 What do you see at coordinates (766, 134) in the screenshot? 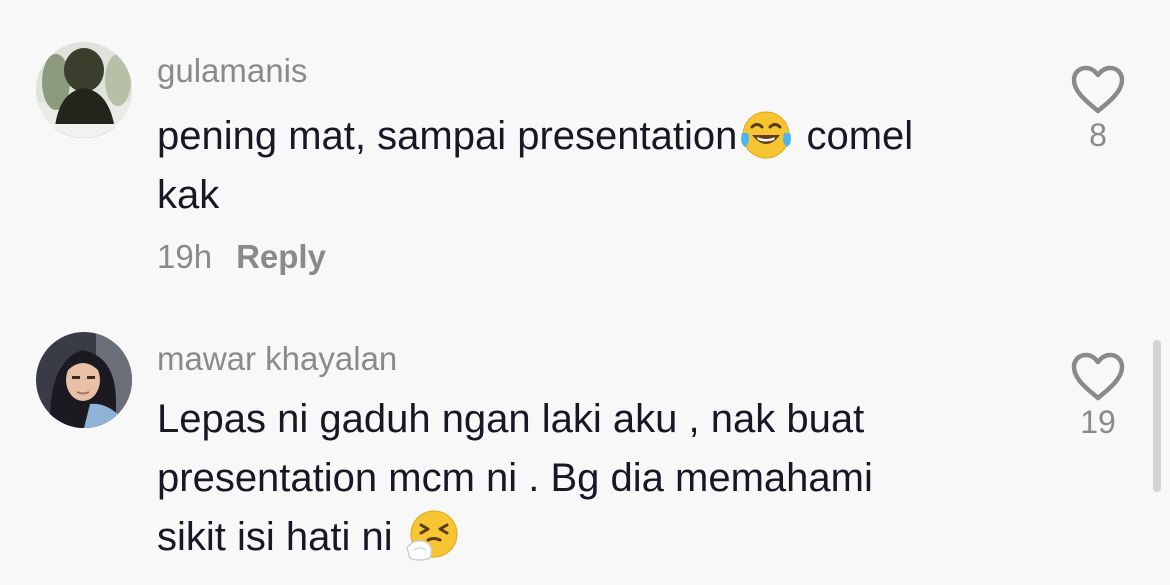
I see `face-with-tears-of-joy-icon` at bounding box center [766, 134].